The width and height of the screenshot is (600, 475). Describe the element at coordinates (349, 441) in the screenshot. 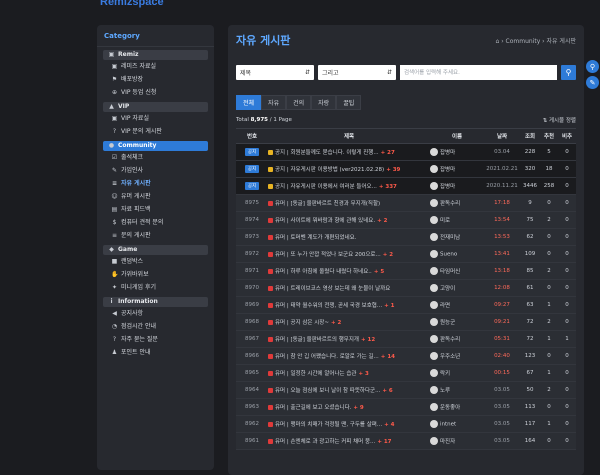

I see `post-title: 유머 | 손엔체로 과 광고하는 커피 채머 뭉... + 17` at that location.